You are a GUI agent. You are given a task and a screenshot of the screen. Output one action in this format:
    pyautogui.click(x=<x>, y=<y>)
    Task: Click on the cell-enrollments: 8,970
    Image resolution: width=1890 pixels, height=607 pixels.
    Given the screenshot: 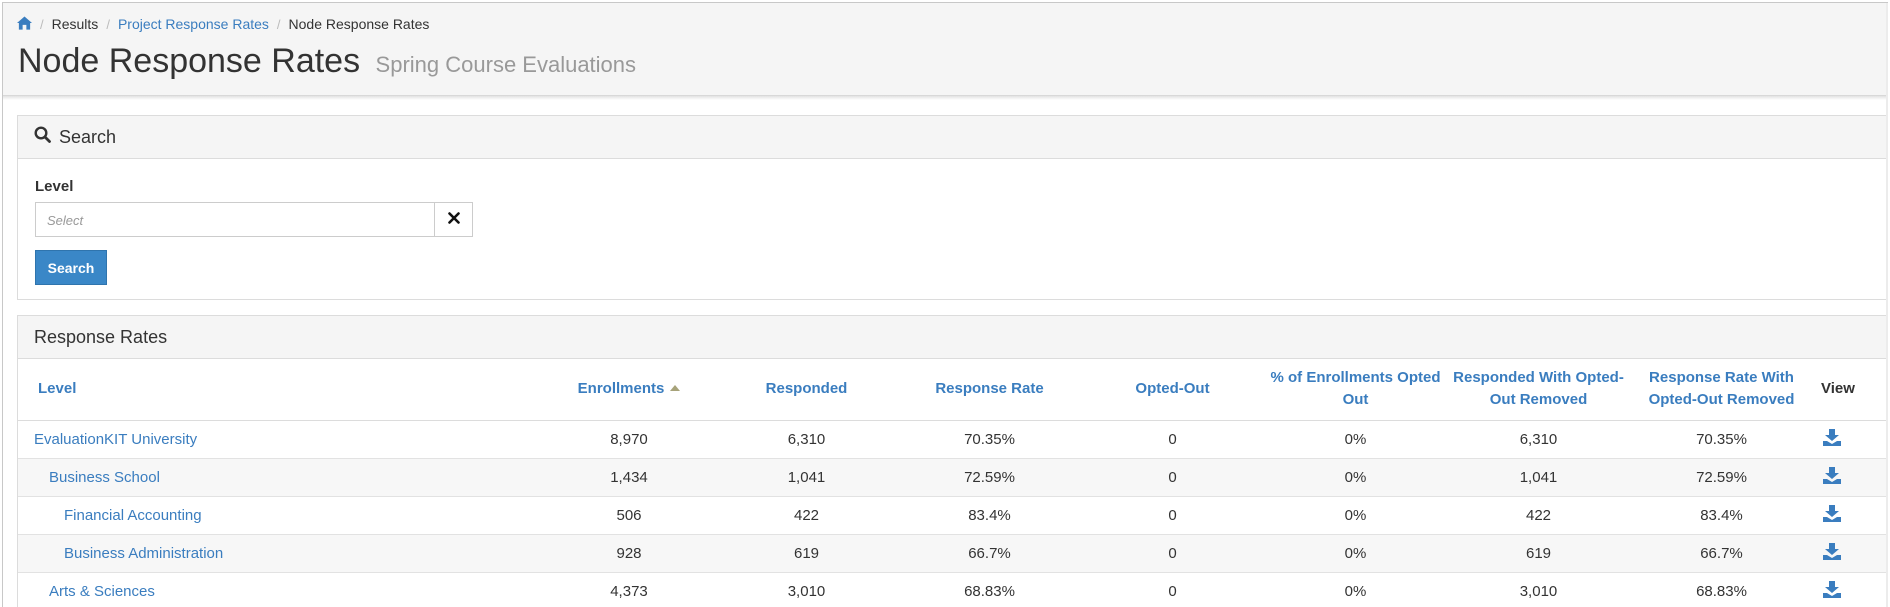 What is the action you would take?
    pyautogui.click(x=629, y=439)
    